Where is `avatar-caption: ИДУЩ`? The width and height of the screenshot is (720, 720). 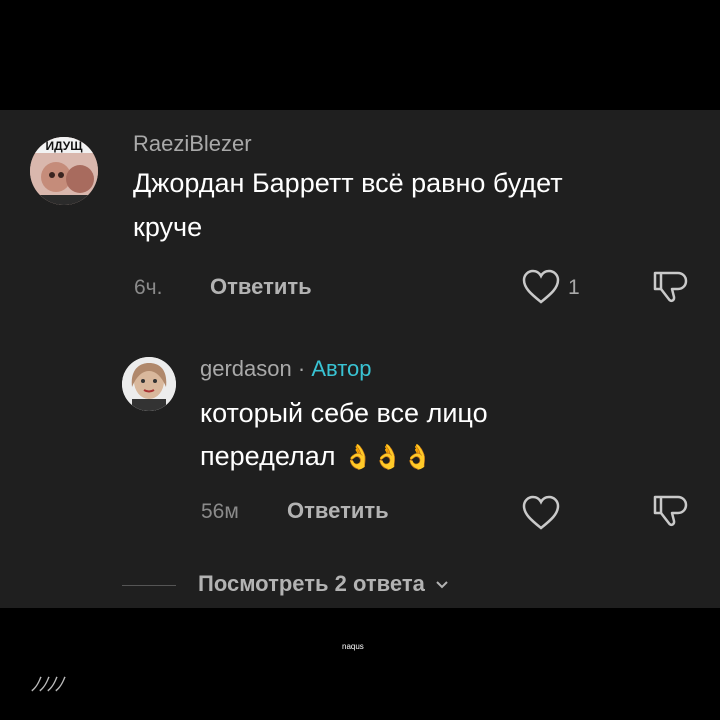
avatar-caption: ИДУЩ is located at coordinates (64, 146).